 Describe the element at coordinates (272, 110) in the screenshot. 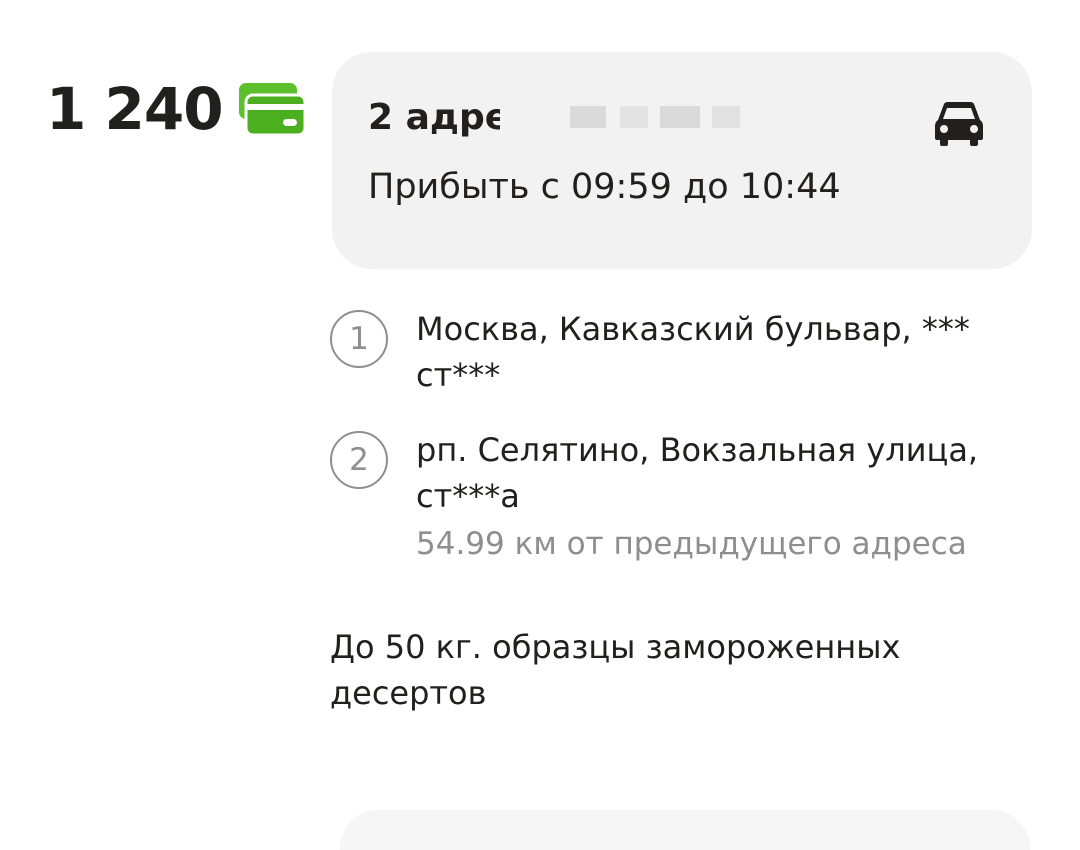

I see `card-icon` at that location.